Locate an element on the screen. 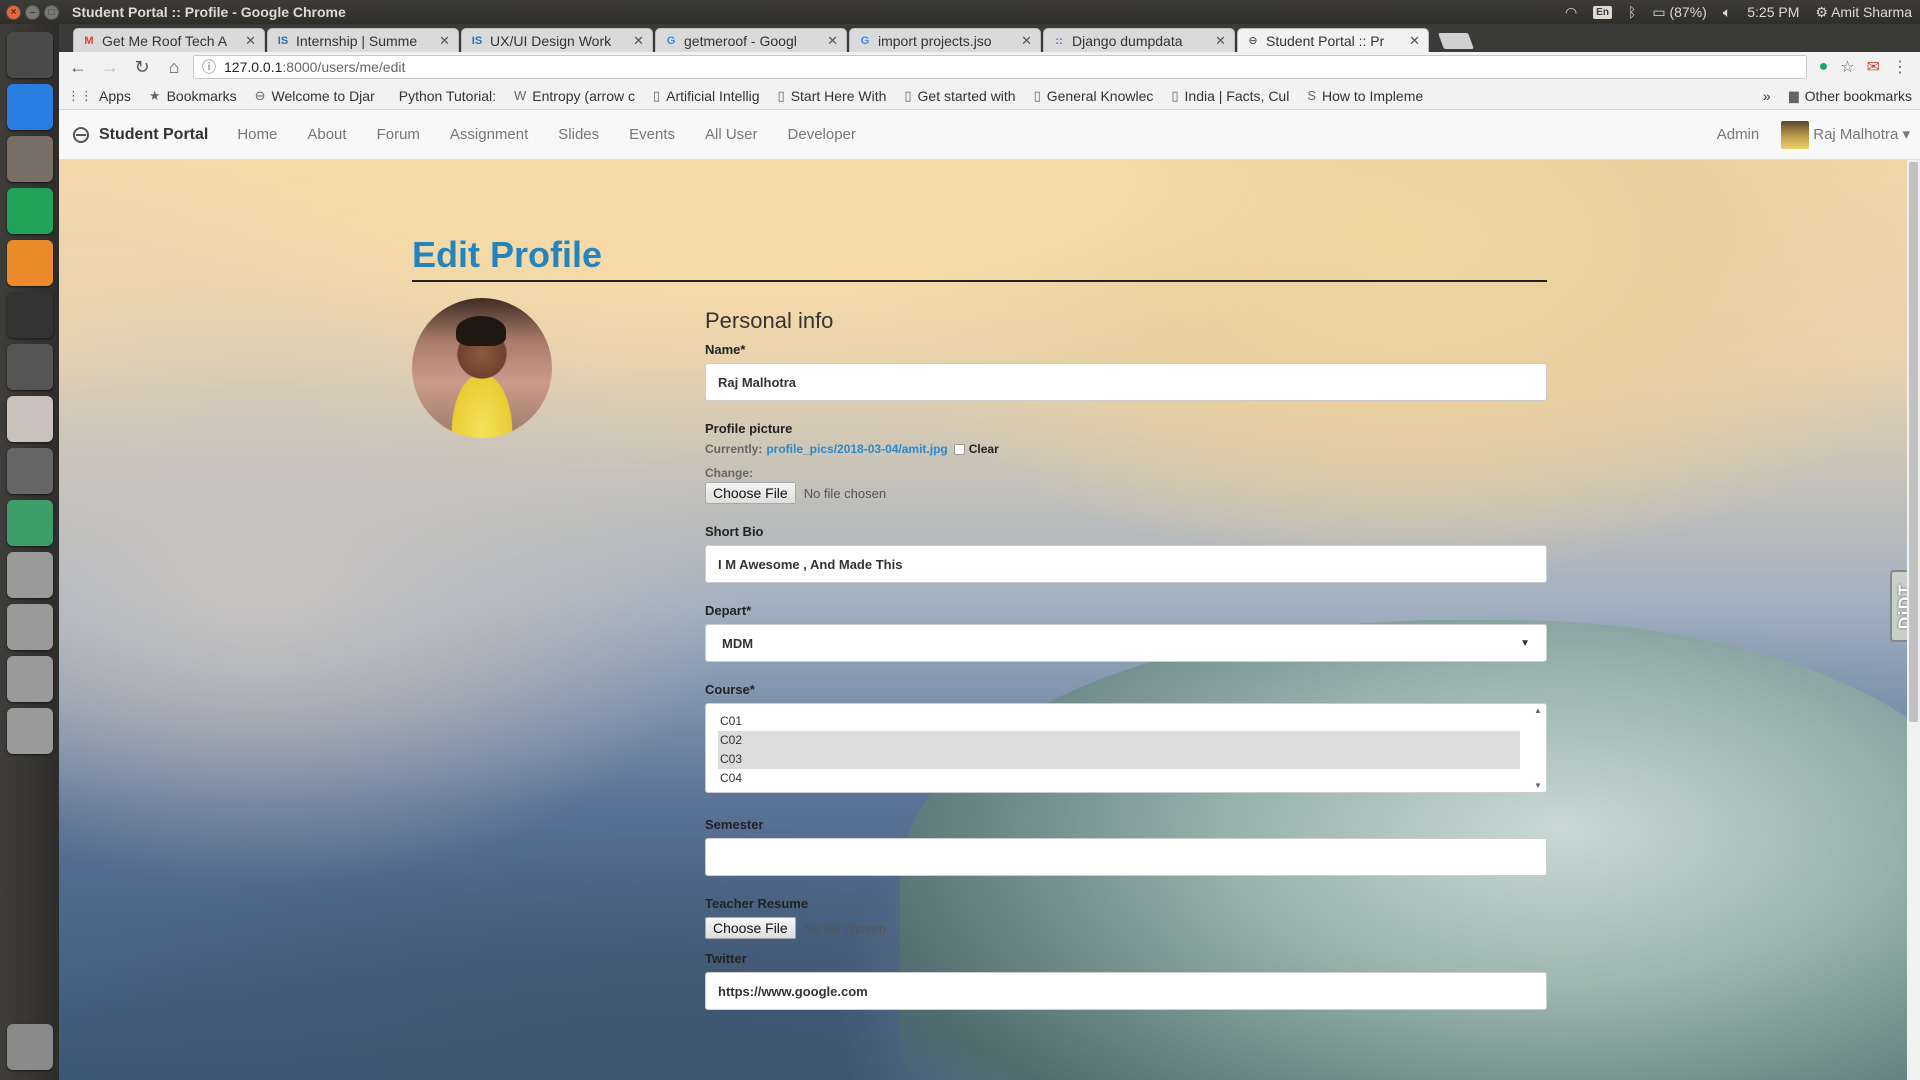  keyboard-language: En is located at coordinates (1602, 12).